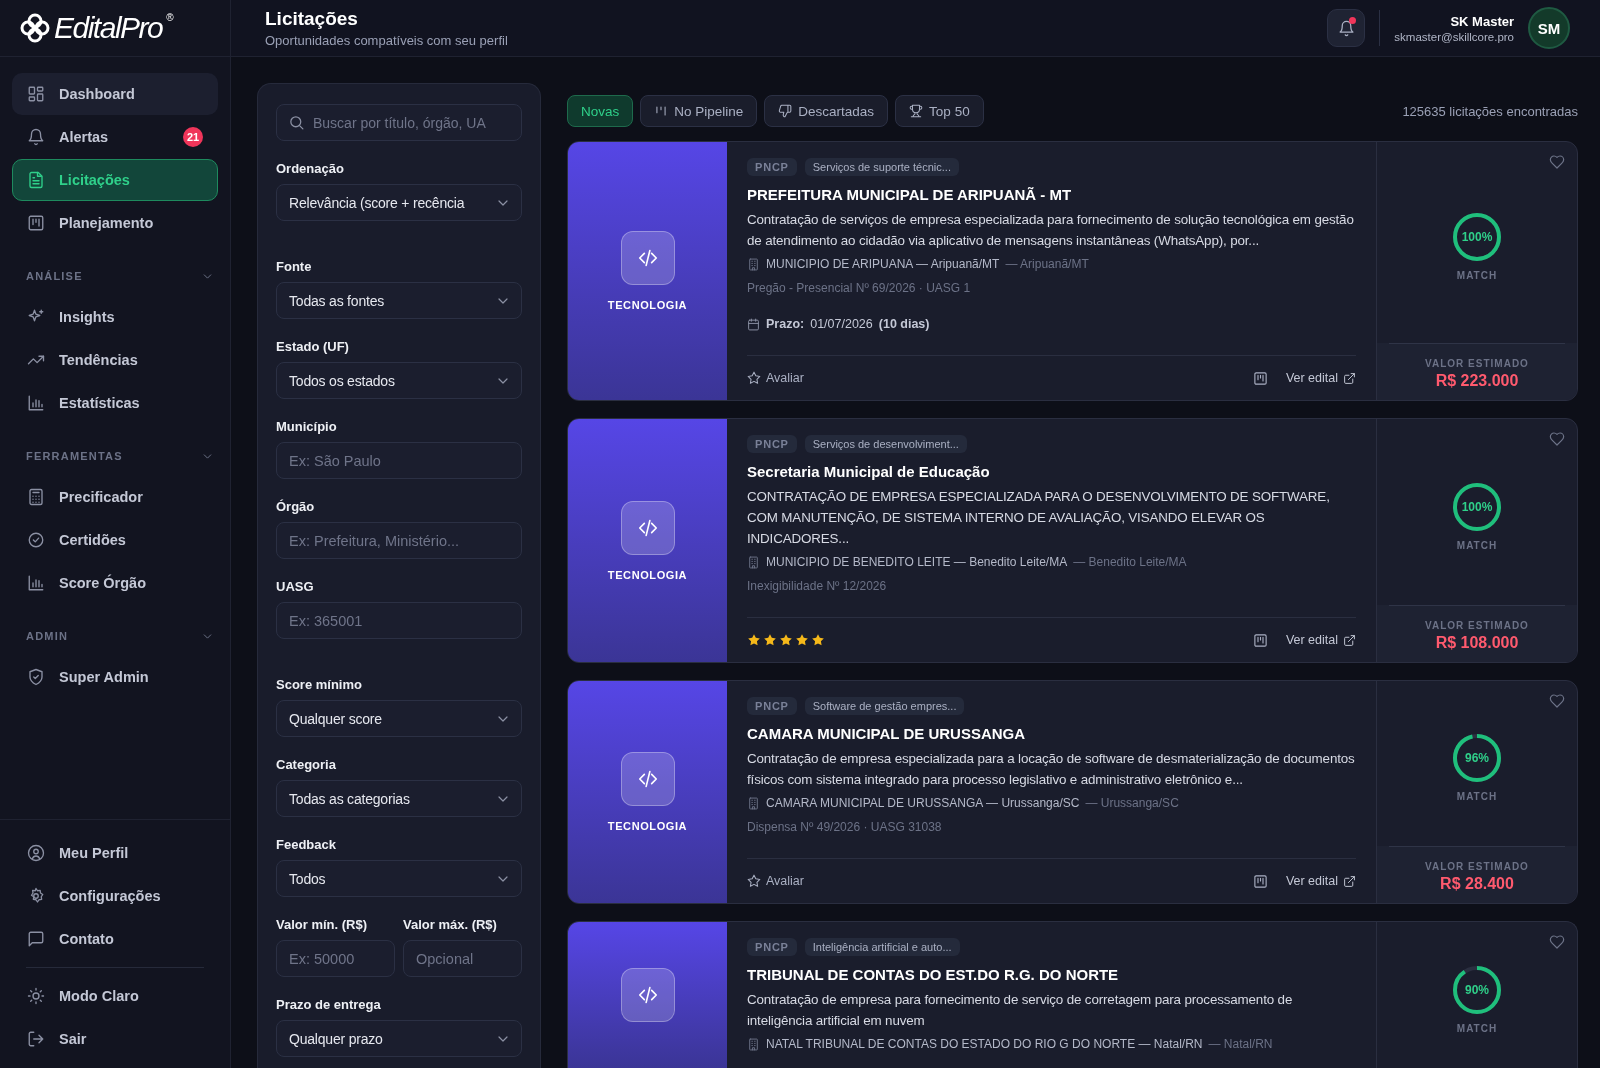 The width and height of the screenshot is (1600, 1068). What do you see at coordinates (193, 137) in the screenshot?
I see `count-badge: 21` at bounding box center [193, 137].